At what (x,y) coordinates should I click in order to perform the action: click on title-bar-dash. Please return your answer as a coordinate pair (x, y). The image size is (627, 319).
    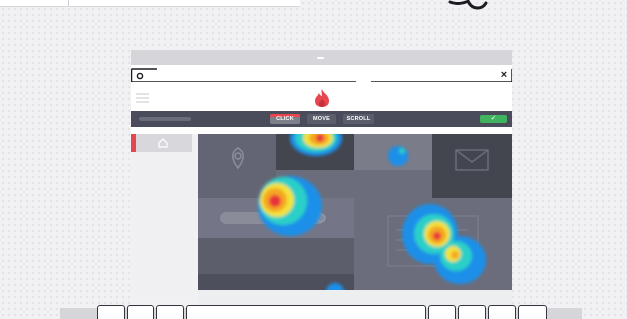
    Looking at the image, I should click on (320, 58).